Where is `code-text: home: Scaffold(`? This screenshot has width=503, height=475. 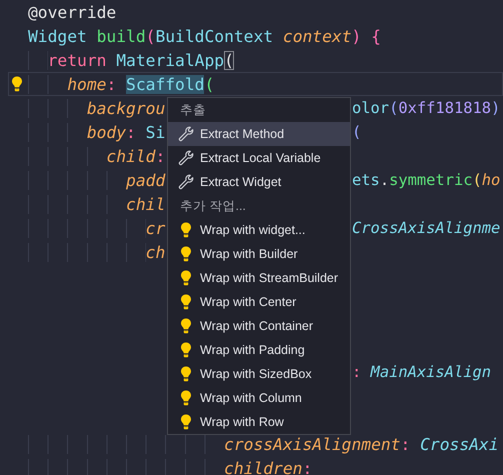
code-text: home: Scaffold( is located at coordinates (121, 84).